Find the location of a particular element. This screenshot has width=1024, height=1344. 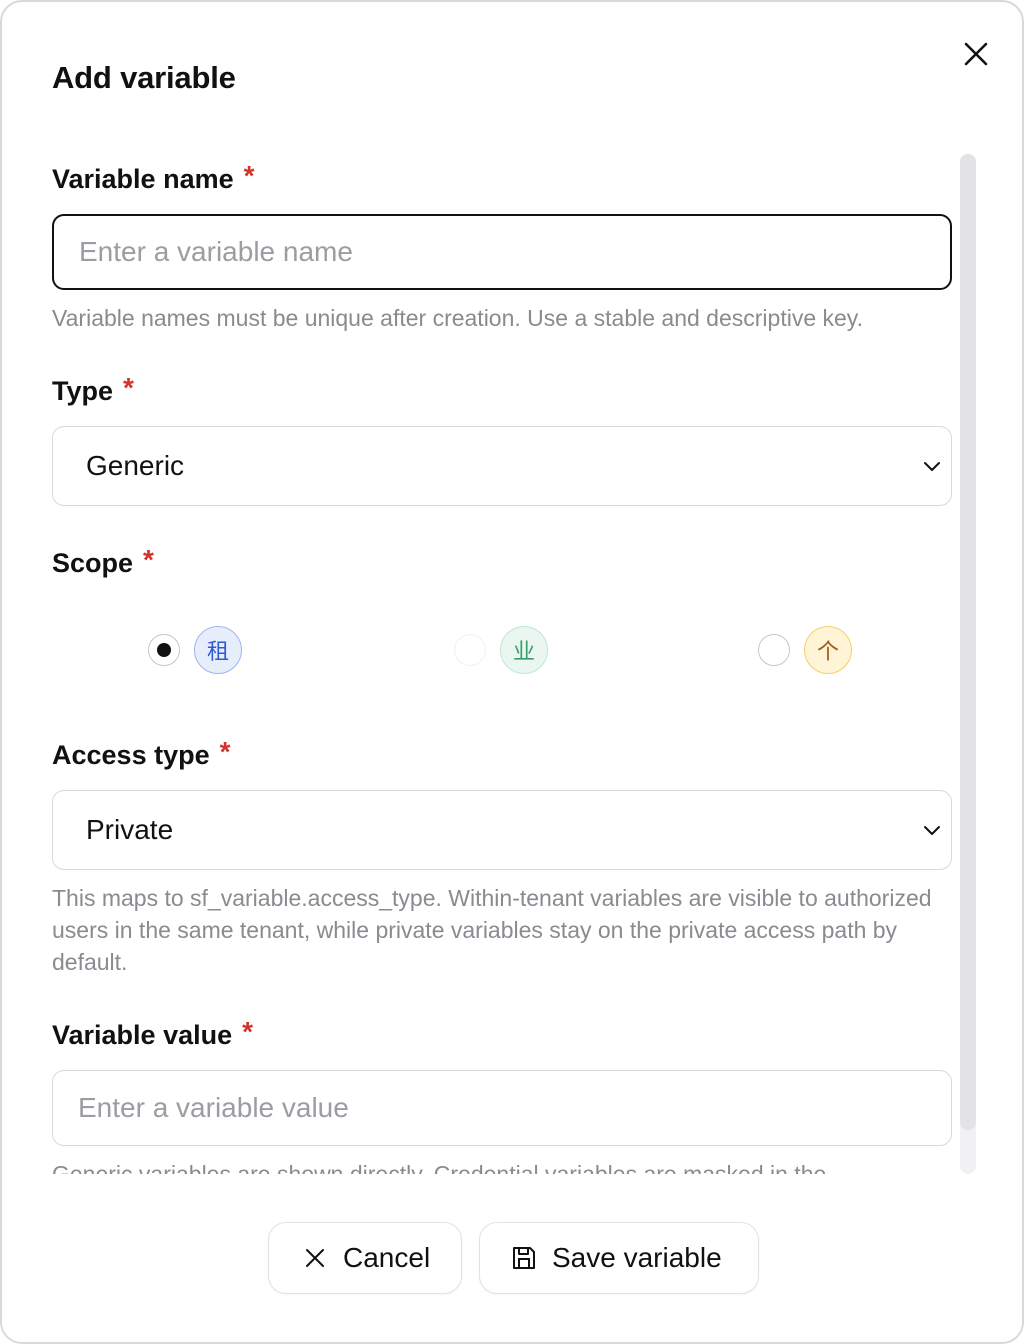

dialog-title: Add variable is located at coordinates (144, 77).